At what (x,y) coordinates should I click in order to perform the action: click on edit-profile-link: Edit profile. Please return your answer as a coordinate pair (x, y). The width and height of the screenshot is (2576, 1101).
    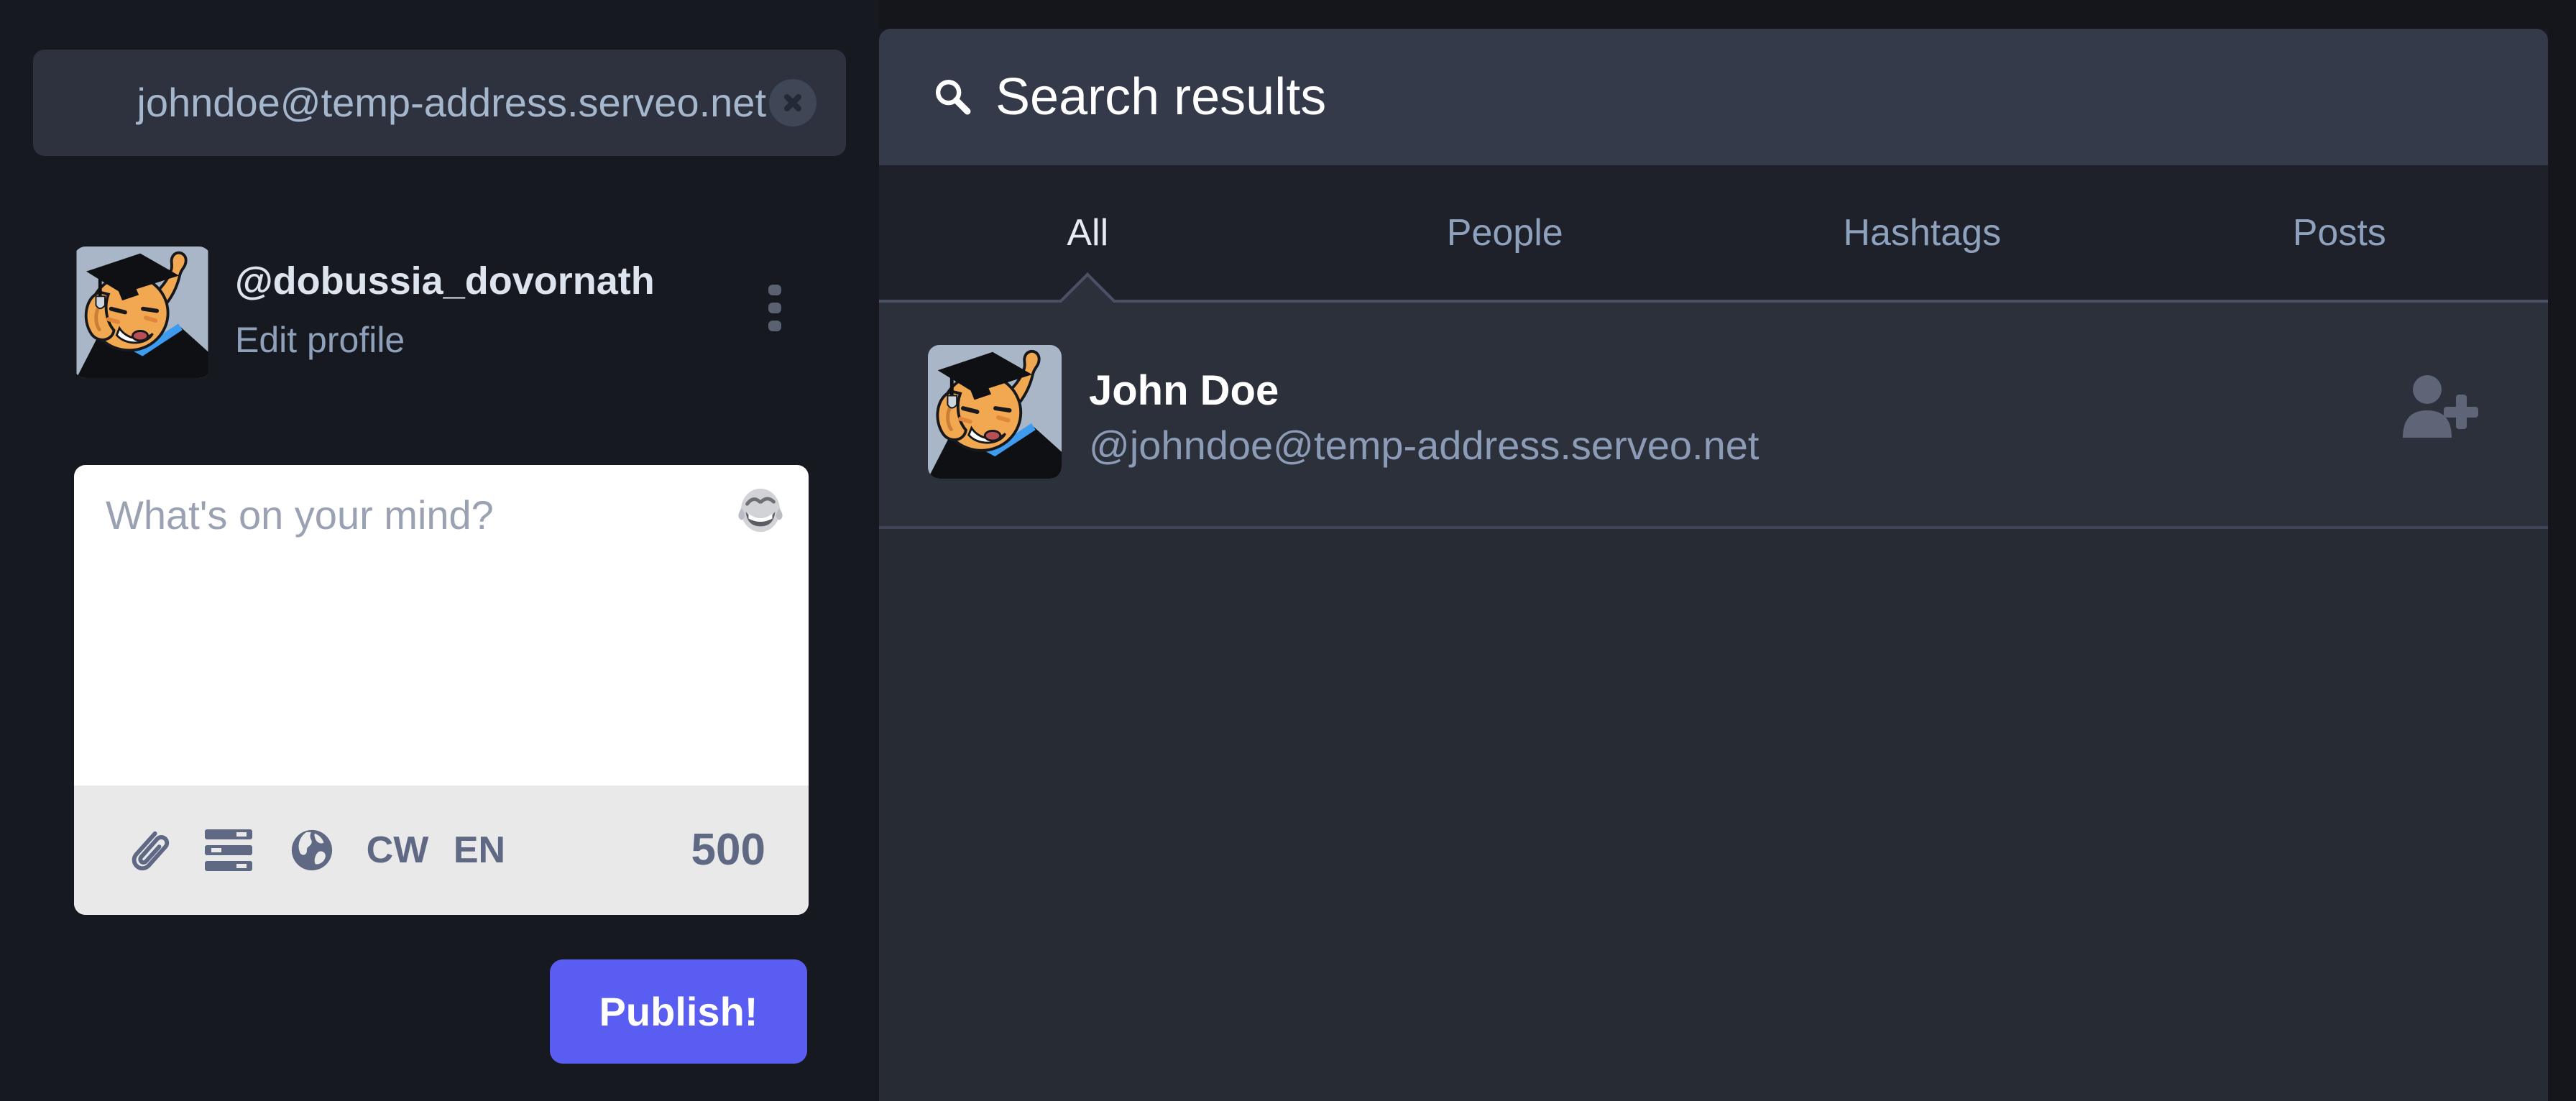
    Looking at the image, I should click on (320, 340).